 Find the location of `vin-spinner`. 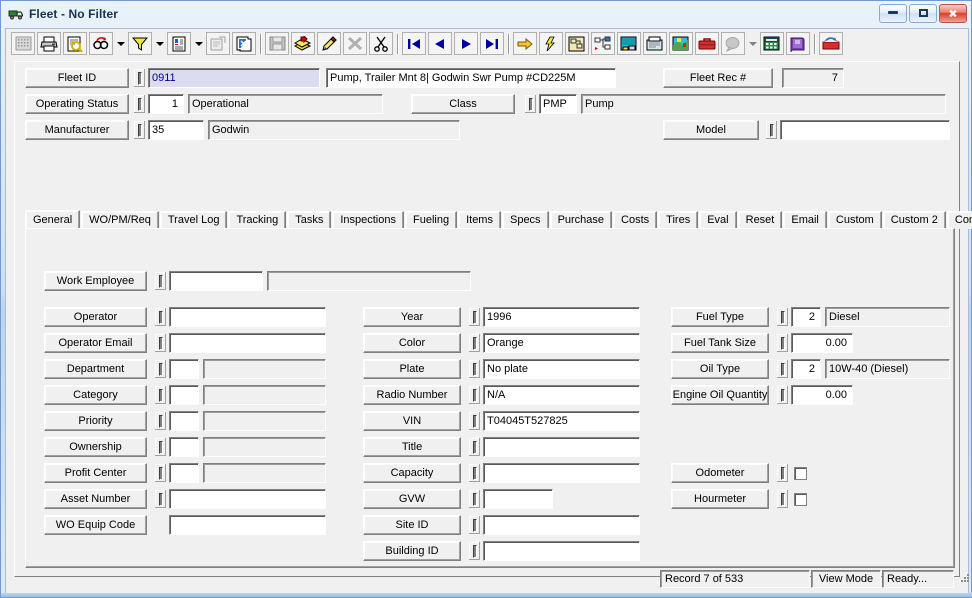

vin-spinner is located at coordinates (474, 421).